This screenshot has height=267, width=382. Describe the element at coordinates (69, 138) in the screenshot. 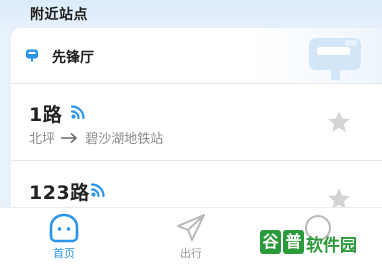

I see `arrow-right-icon` at that location.